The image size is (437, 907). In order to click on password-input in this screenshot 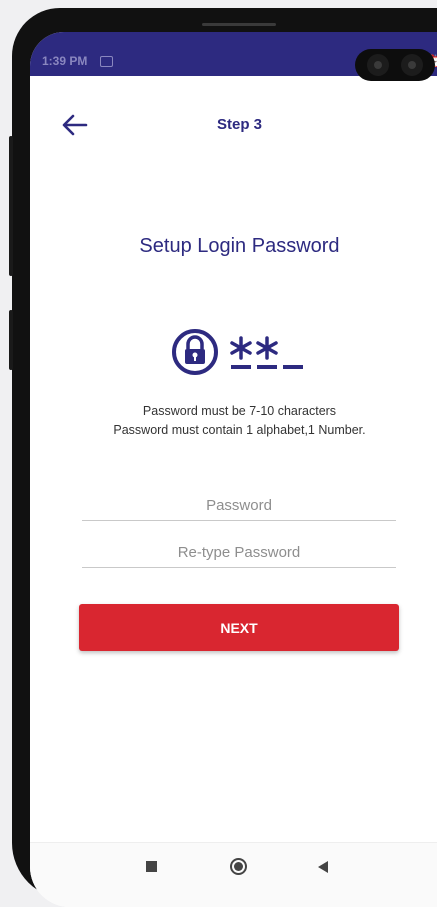, I will do `click(239, 505)`.